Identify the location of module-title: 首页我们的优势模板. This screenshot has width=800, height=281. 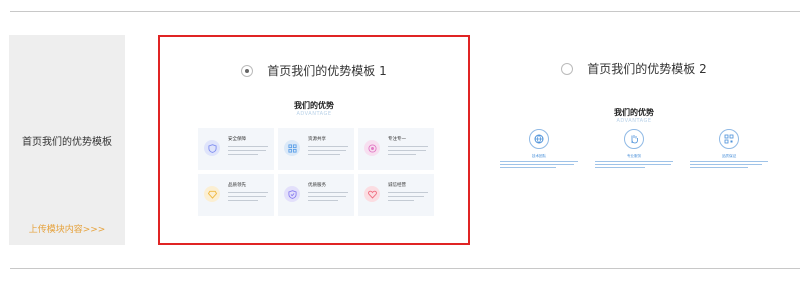
(67, 142).